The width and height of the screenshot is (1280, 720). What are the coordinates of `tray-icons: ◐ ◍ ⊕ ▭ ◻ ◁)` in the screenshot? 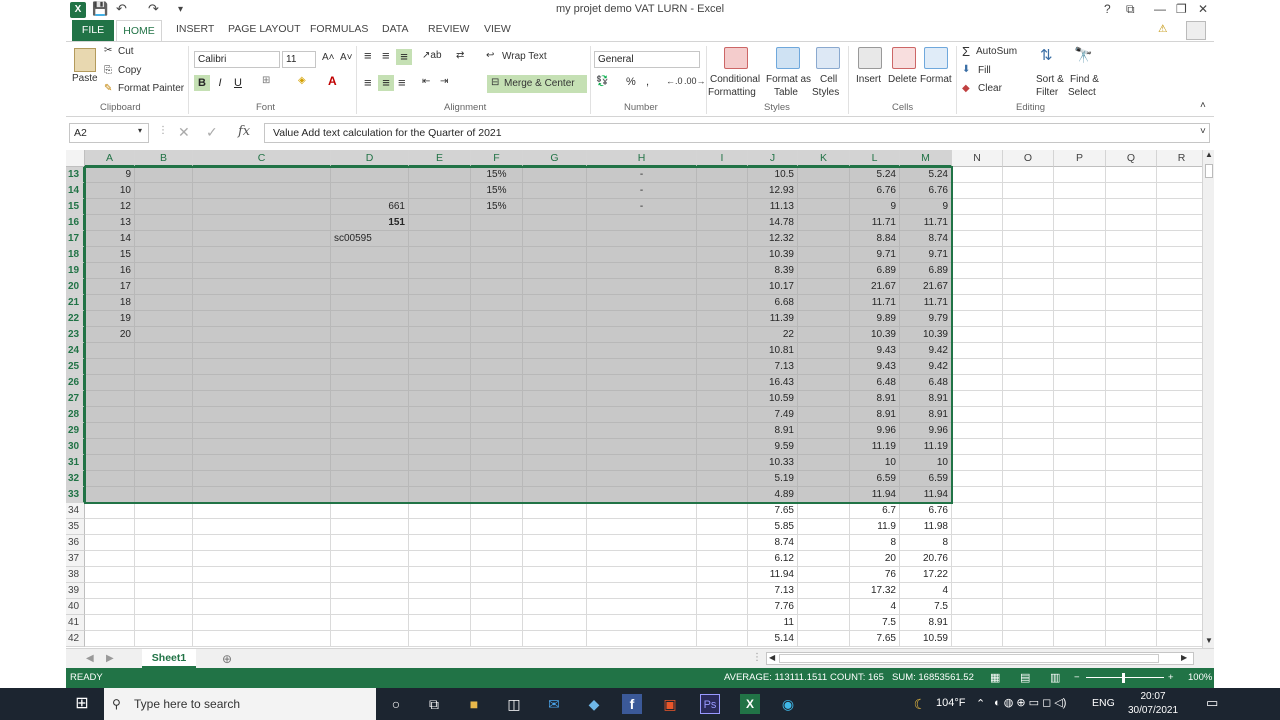 It's located at (1030, 702).